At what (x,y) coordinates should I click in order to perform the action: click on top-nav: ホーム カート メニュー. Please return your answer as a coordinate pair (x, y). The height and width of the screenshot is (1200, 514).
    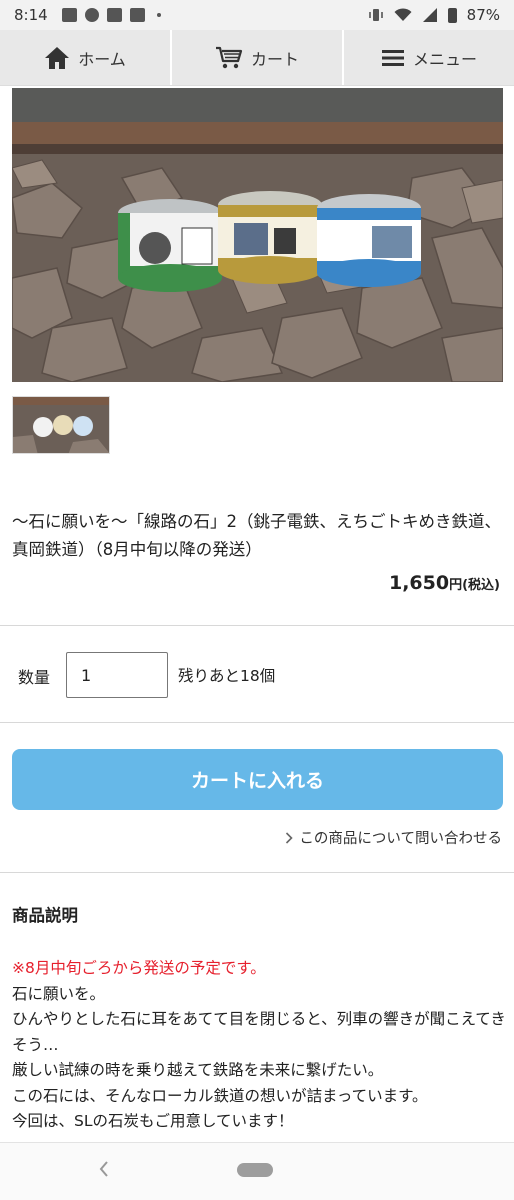
    Looking at the image, I should click on (257, 58).